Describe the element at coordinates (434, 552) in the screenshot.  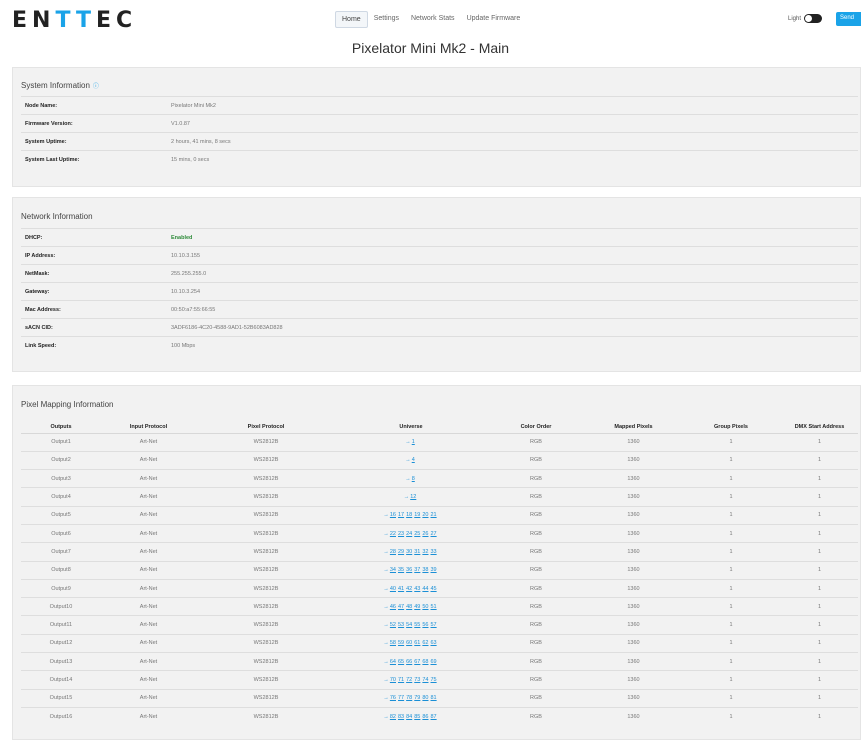
I see `universe-link: 33` at that location.